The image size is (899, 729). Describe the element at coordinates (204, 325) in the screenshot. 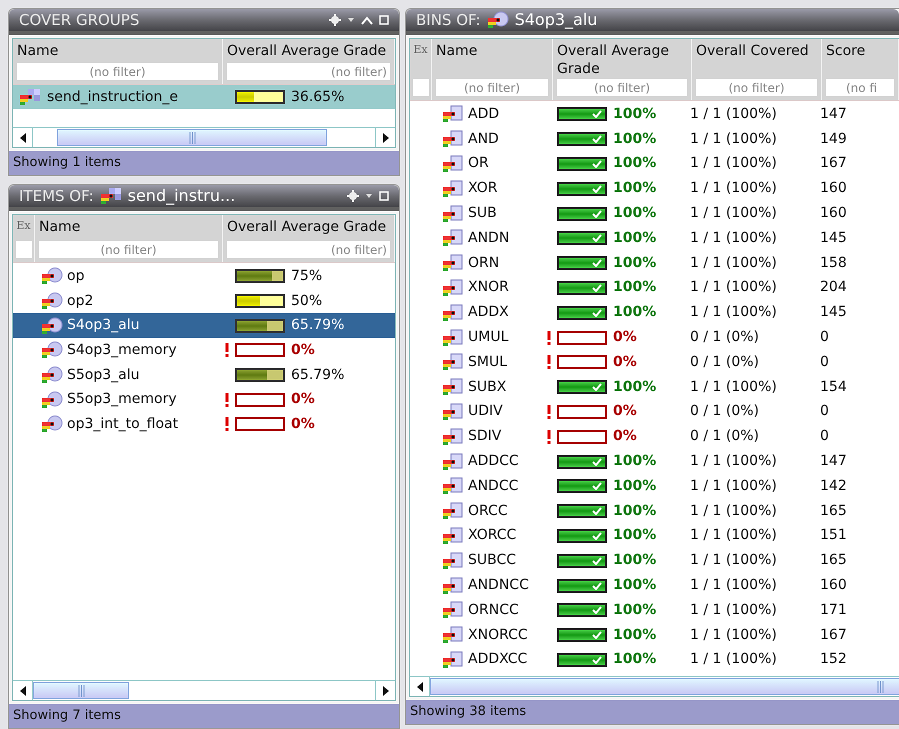

I see `table-row: S4op3_alu 65.79%` at that location.